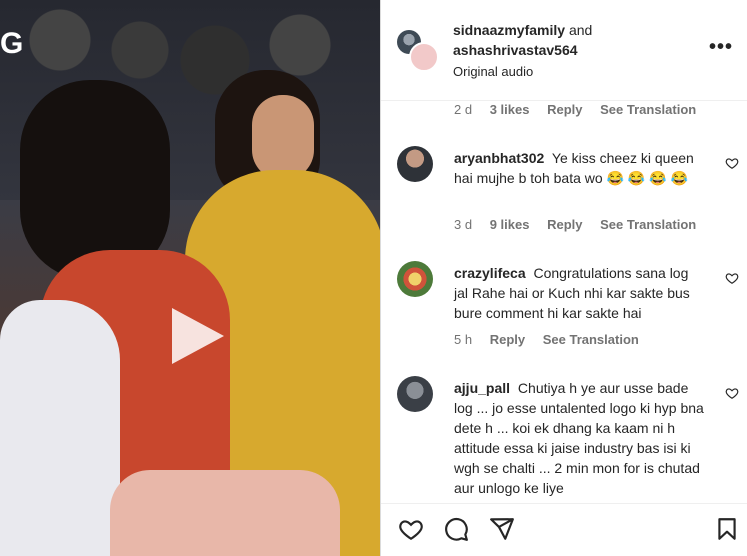  What do you see at coordinates (515, 50) in the screenshot?
I see `coauthor-username: ashashrivastav564` at bounding box center [515, 50].